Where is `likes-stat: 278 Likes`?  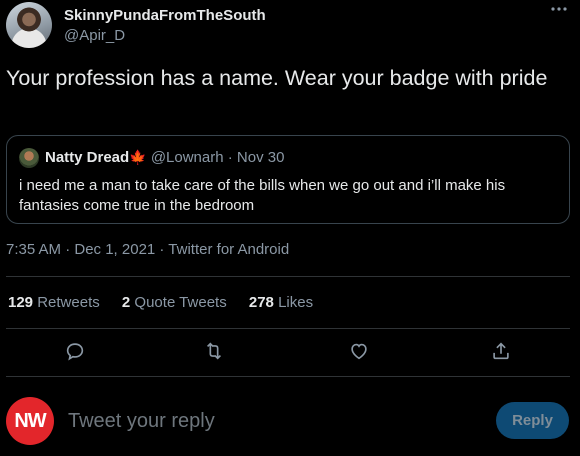
likes-stat: 278 Likes is located at coordinates (281, 302).